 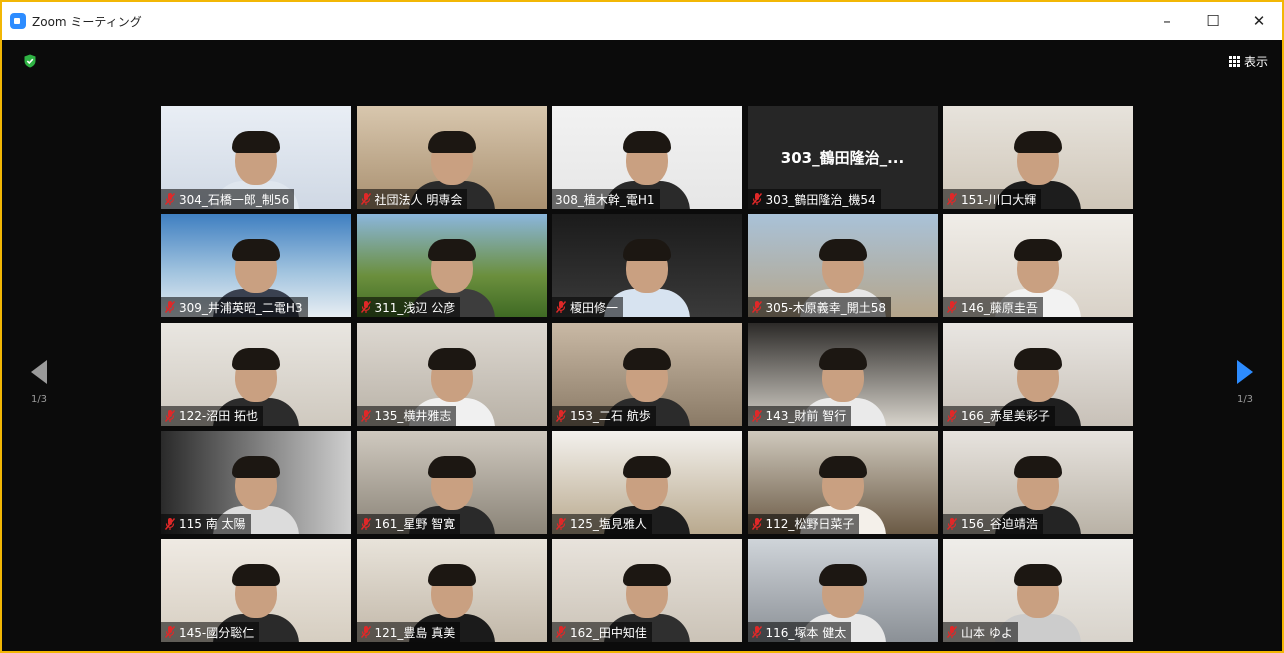 What do you see at coordinates (212, 524) in the screenshot?
I see `participant-name: 115 南 太陽` at bounding box center [212, 524].